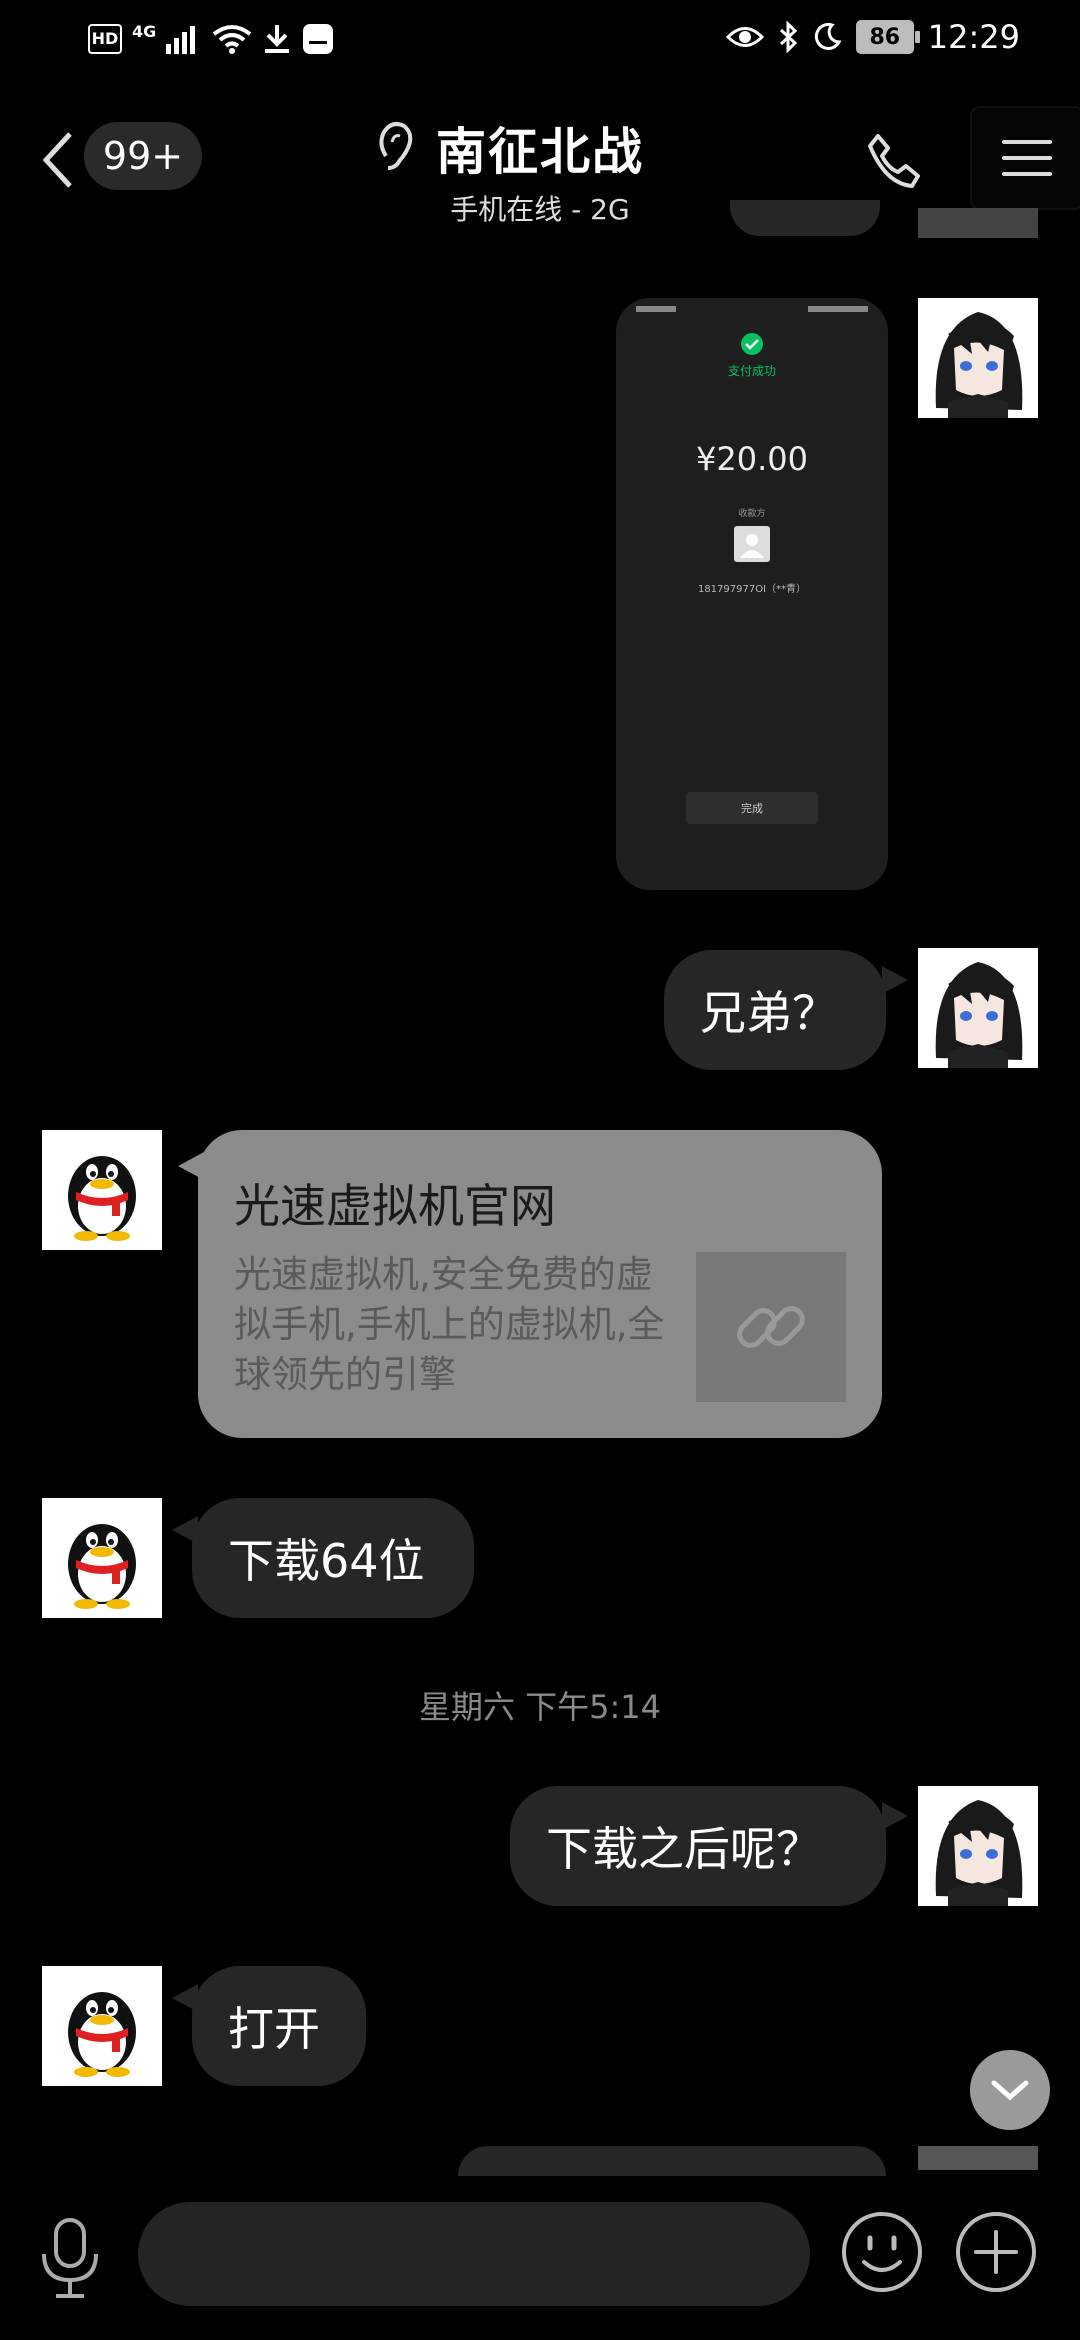 Image resolution: width=1080 pixels, height=2340 pixels. What do you see at coordinates (181, 39) in the screenshot?
I see `signal-icon` at bounding box center [181, 39].